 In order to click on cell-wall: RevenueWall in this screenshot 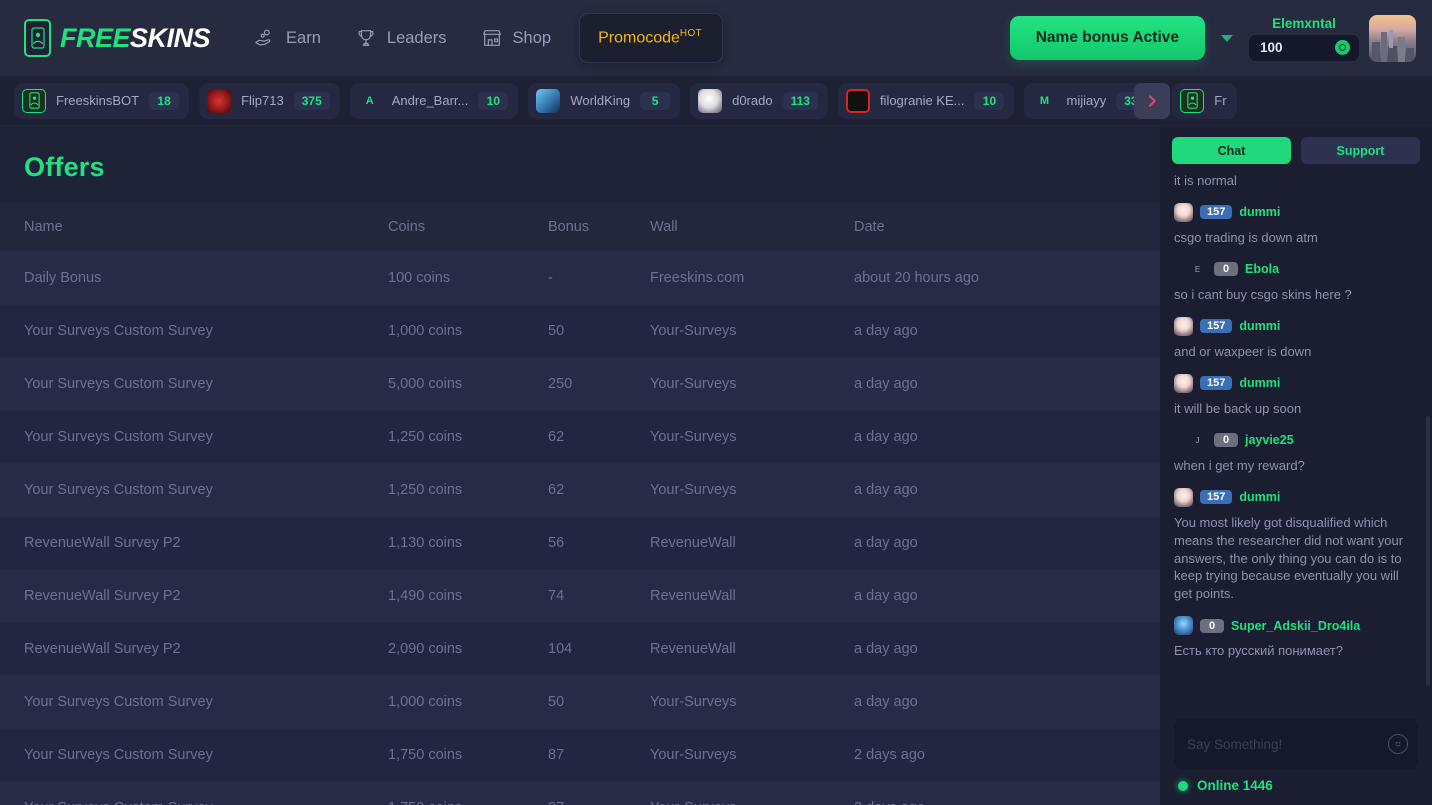, I will do `click(752, 543)`.